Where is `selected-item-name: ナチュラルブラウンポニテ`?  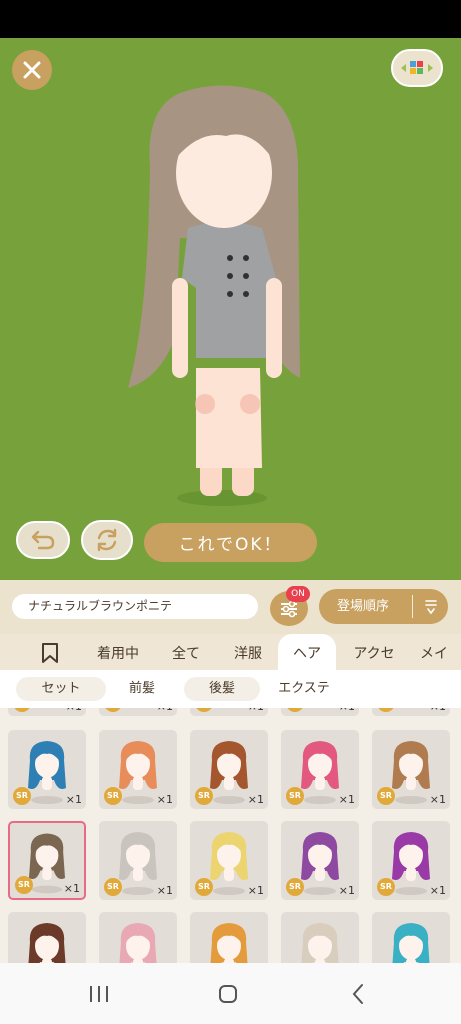
selected-item-name: ナチュラルブラウンポニテ is located at coordinates (135, 606).